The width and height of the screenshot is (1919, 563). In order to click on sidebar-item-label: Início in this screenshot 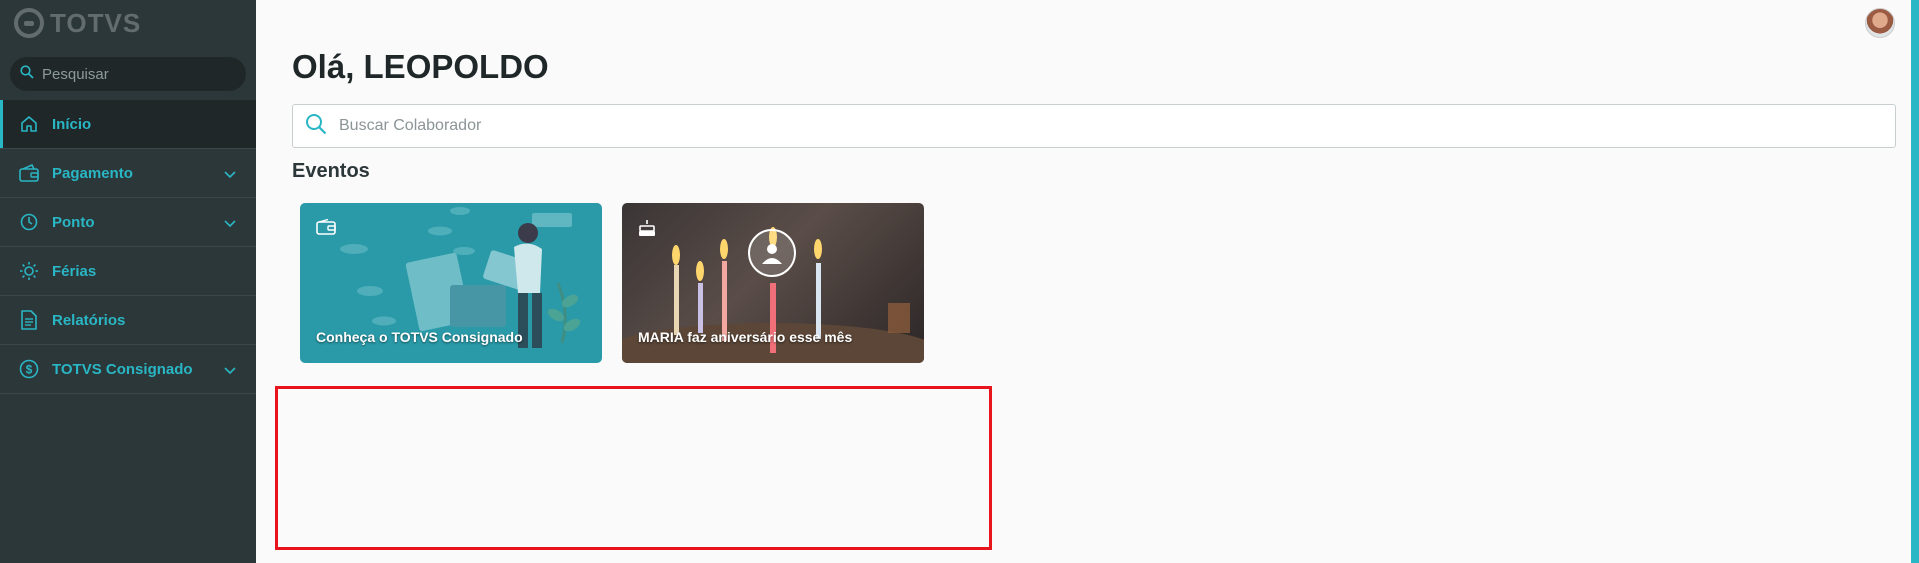, I will do `click(72, 124)`.